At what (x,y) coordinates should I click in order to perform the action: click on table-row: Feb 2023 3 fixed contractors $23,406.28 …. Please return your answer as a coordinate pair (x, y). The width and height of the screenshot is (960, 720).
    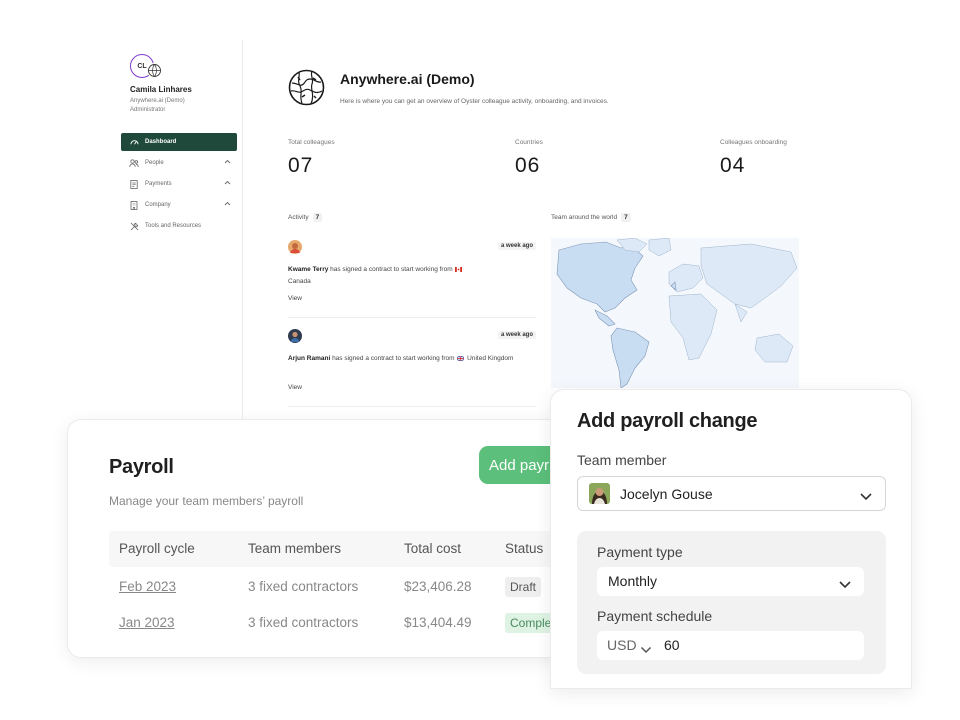
    Looking at the image, I should click on (347, 588).